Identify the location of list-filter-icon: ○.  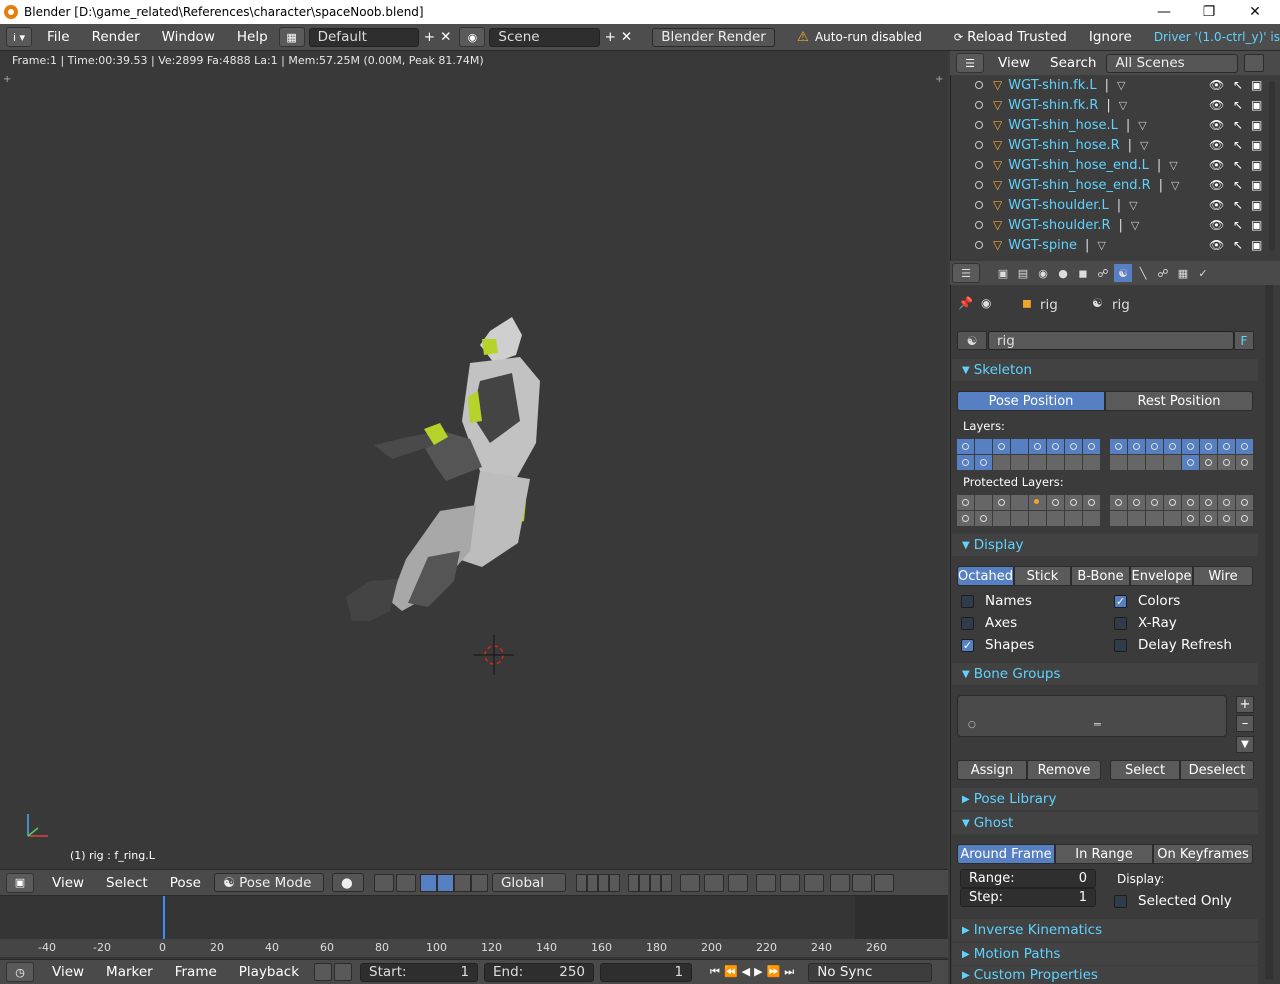
(972, 725).